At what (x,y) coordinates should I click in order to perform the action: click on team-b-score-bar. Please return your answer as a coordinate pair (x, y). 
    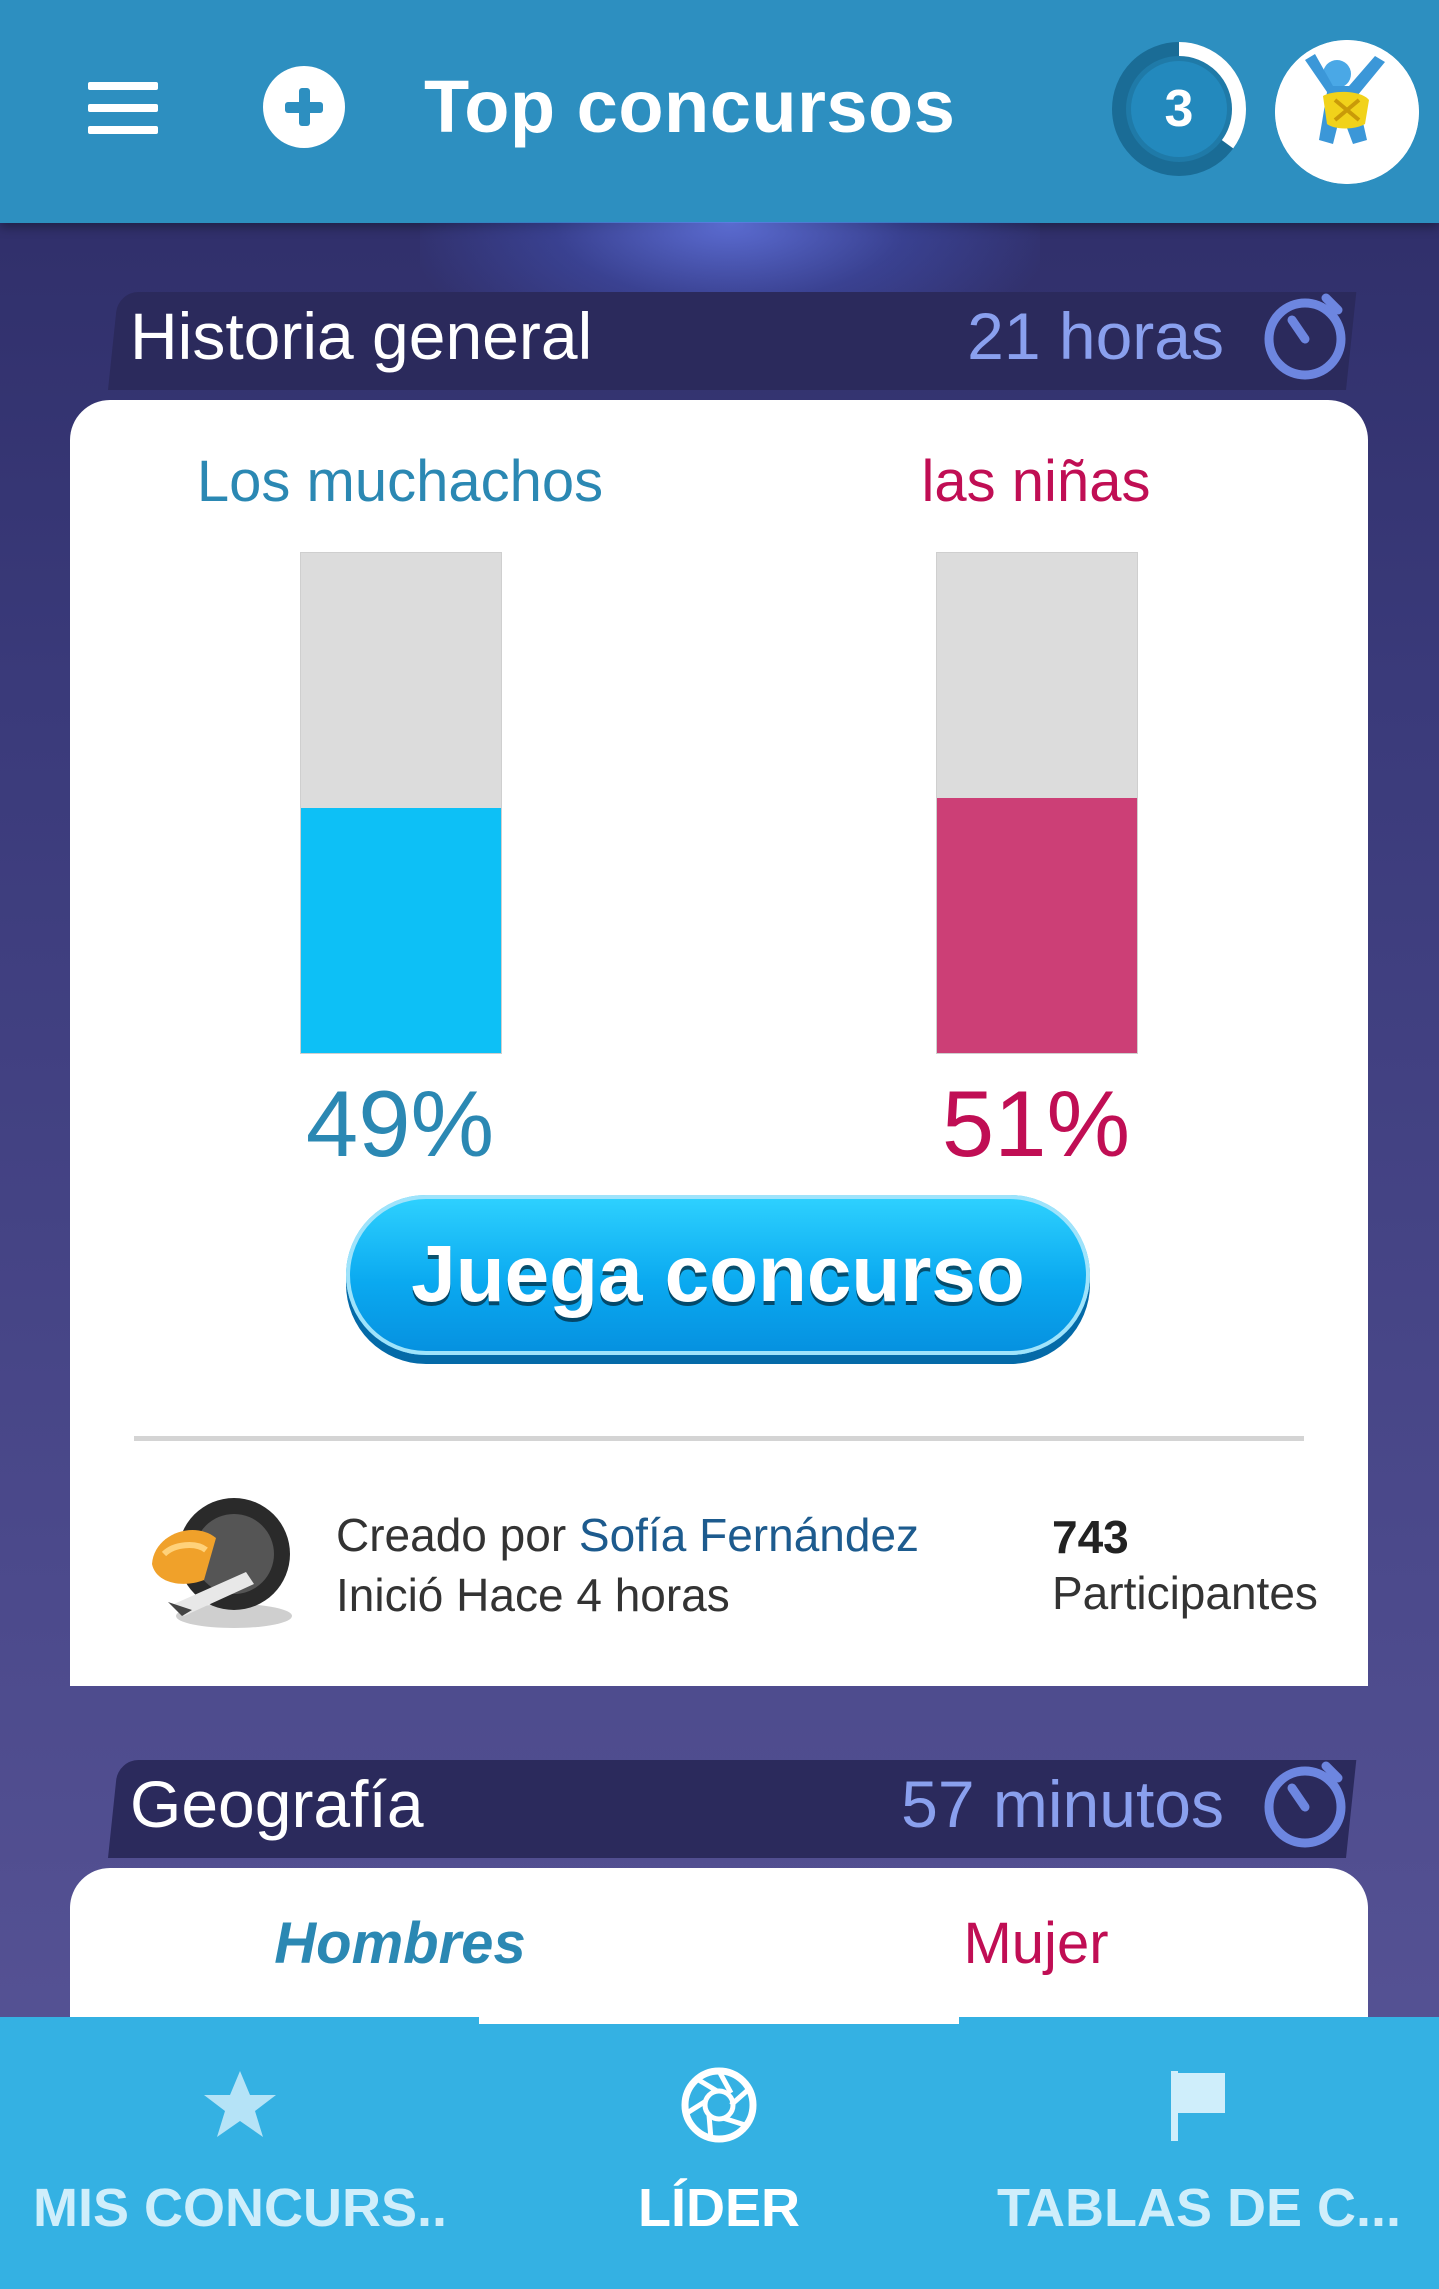
    Looking at the image, I should click on (1037, 803).